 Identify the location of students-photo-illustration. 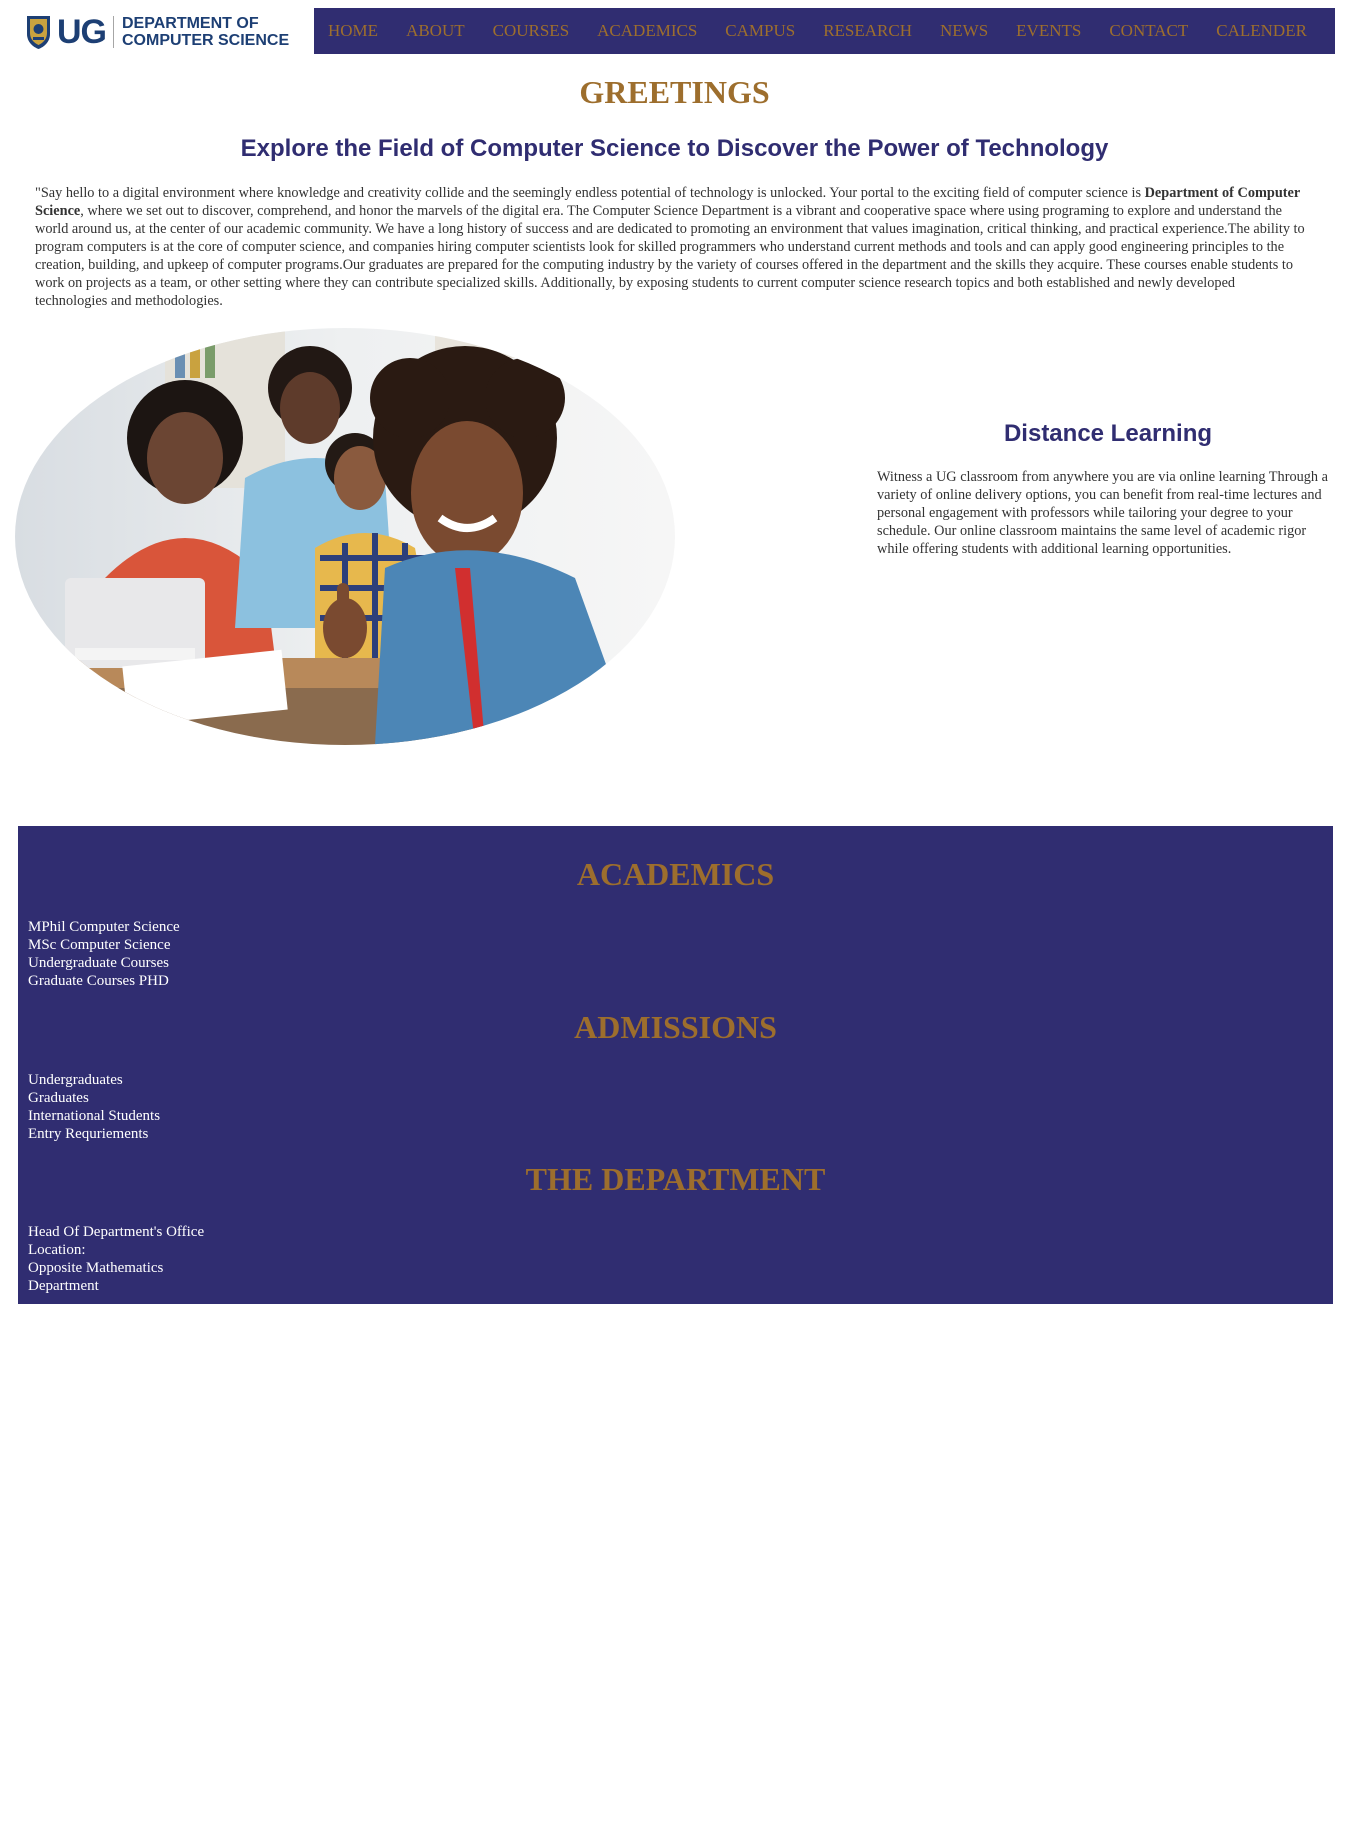
(345, 536).